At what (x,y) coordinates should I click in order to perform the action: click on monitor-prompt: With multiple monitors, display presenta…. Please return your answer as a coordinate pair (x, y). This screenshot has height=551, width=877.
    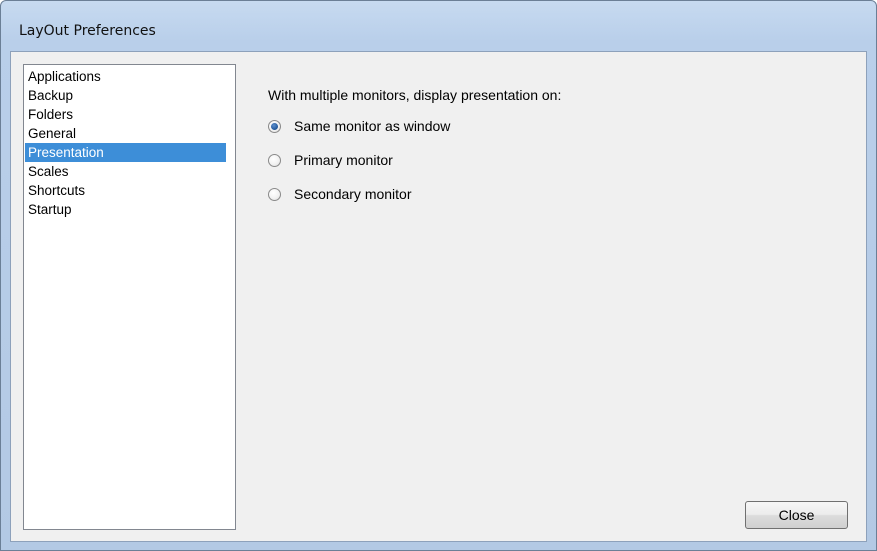
    Looking at the image, I should click on (415, 95).